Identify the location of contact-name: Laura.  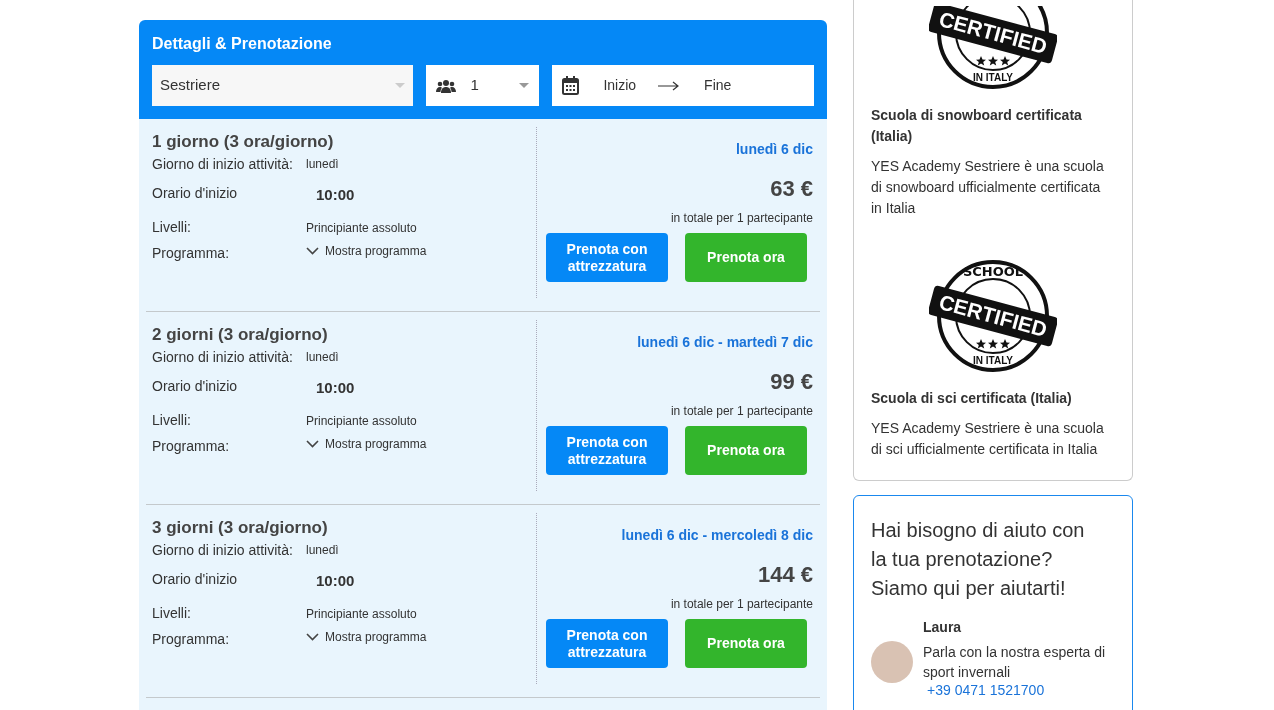
(943, 627).